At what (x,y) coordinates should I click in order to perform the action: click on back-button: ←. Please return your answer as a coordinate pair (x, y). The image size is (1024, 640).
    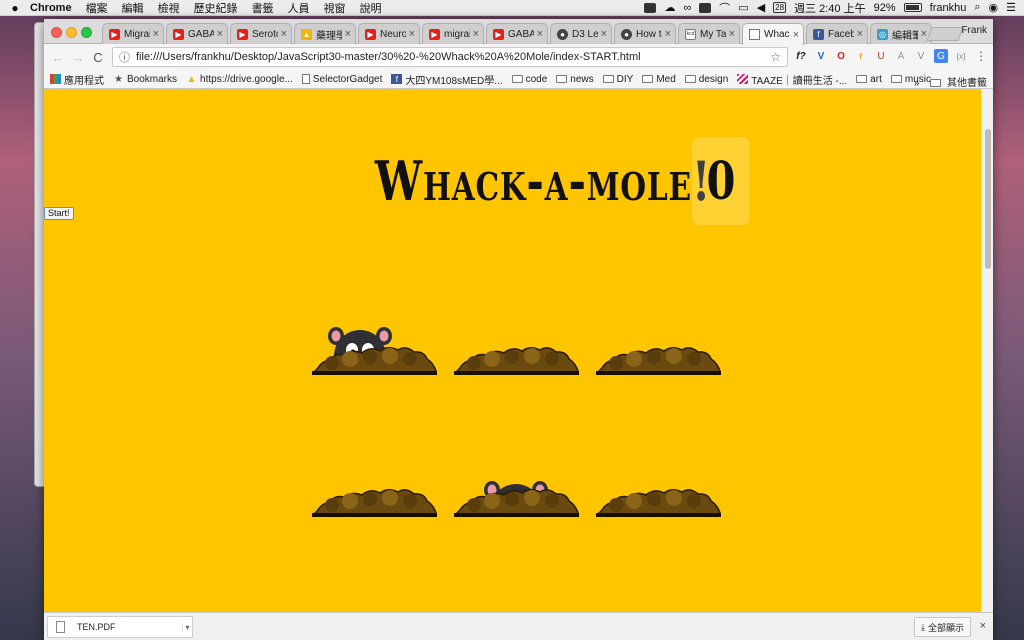
    Looking at the image, I should click on (58, 57).